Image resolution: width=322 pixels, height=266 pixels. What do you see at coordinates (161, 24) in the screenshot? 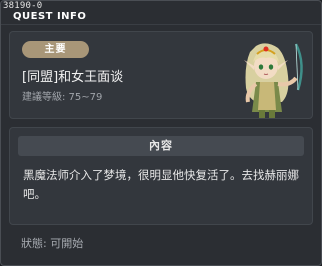
I see `title-divider` at bounding box center [161, 24].